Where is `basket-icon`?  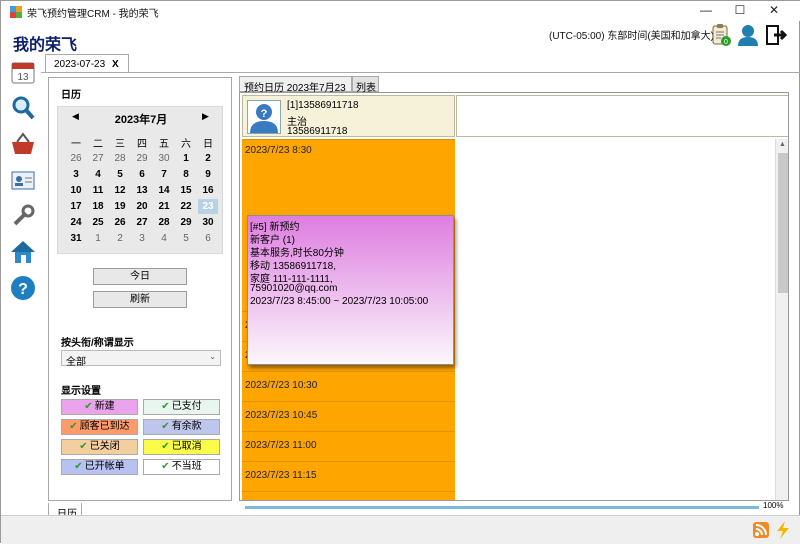
basket-icon is located at coordinates (23, 144).